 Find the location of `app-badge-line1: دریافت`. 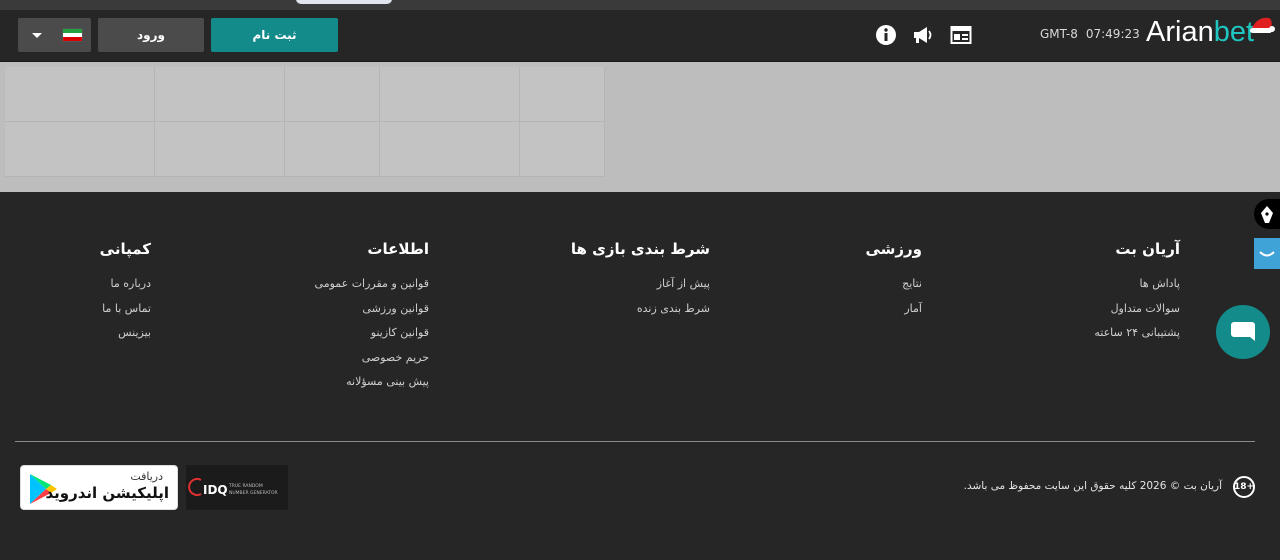

app-badge-line1: دریافت is located at coordinates (146, 476).